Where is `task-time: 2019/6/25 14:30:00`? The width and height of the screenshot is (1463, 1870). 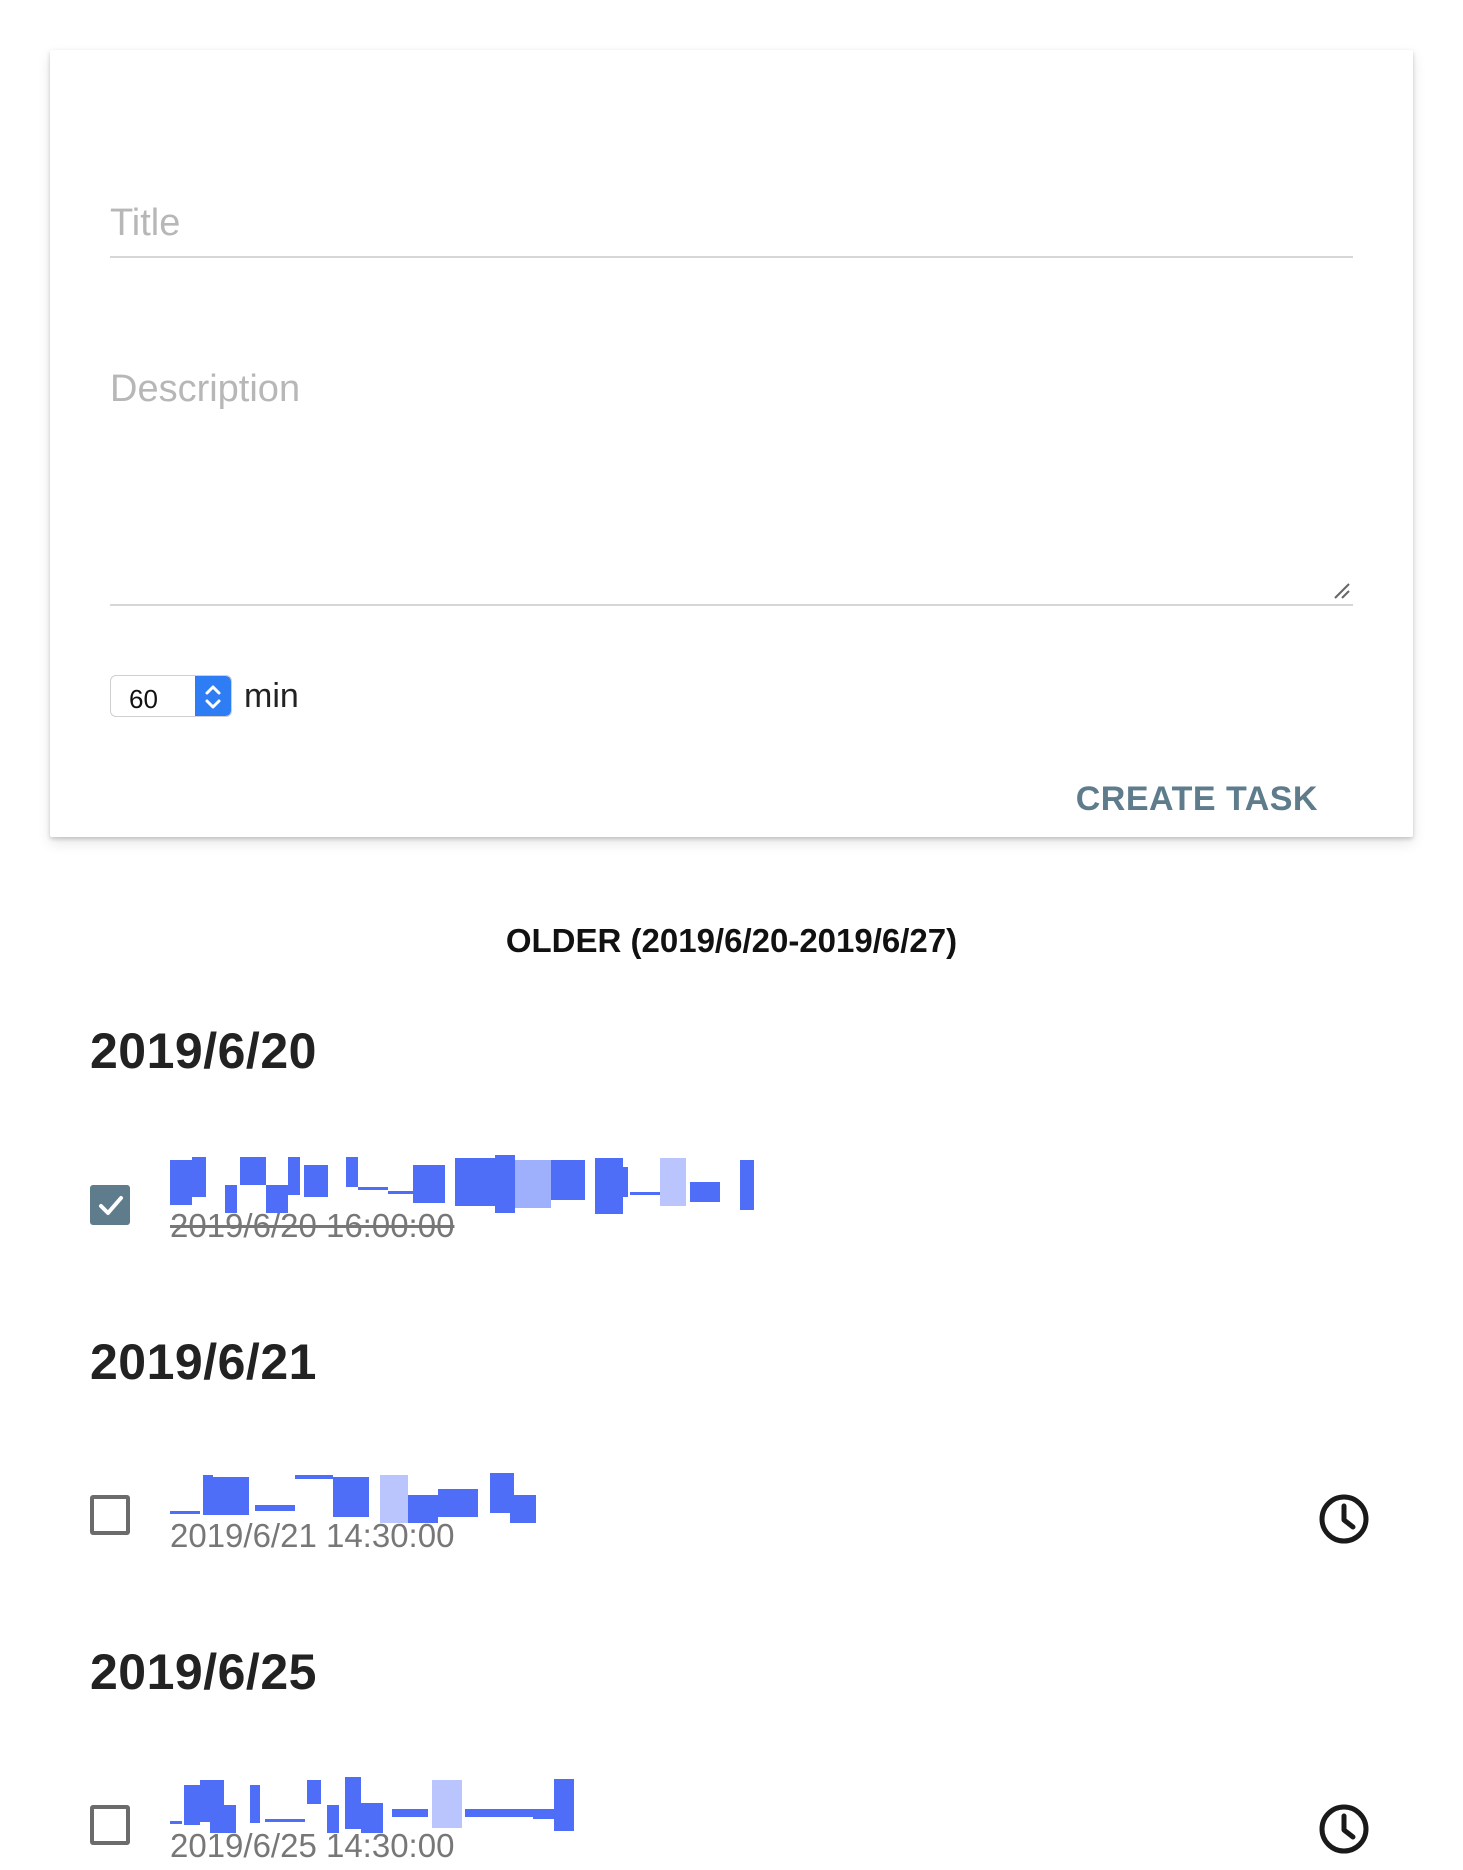
task-time: 2019/6/25 14:30:00 is located at coordinates (312, 1845).